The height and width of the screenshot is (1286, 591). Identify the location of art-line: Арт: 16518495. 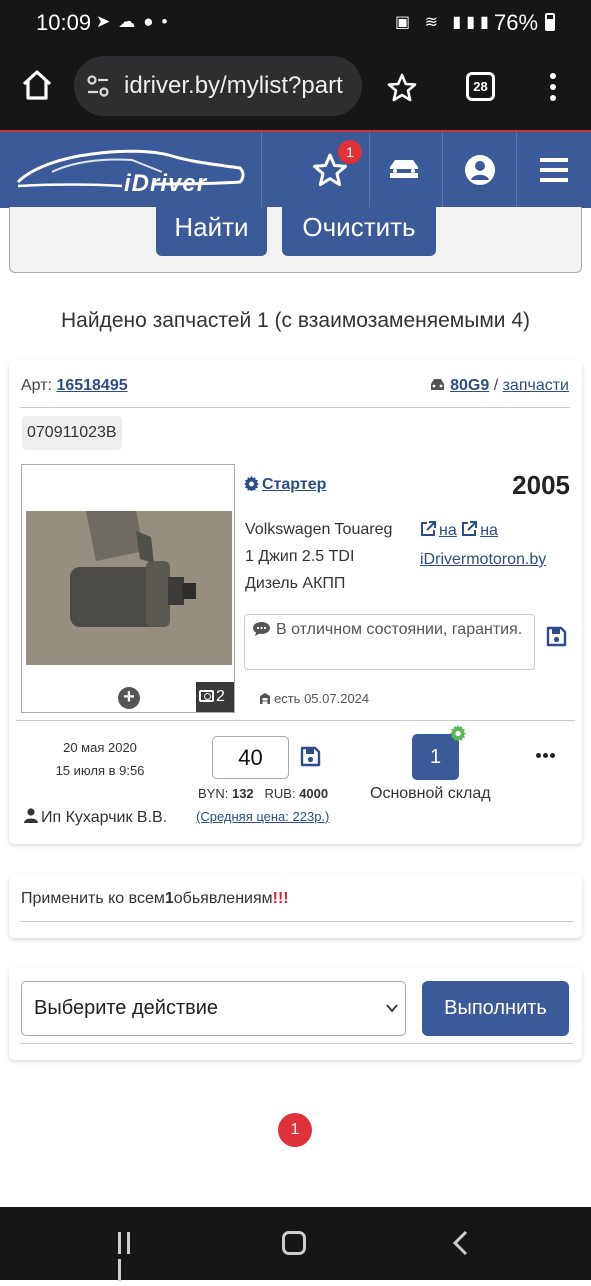
(74, 385).